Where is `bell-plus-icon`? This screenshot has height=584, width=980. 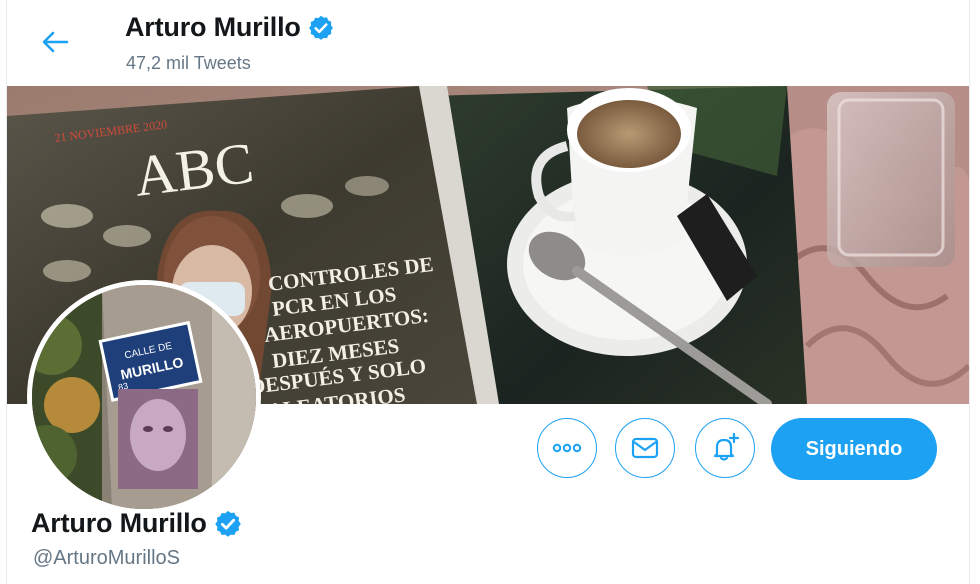 bell-plus-icon is located at coordinates (726, 446).